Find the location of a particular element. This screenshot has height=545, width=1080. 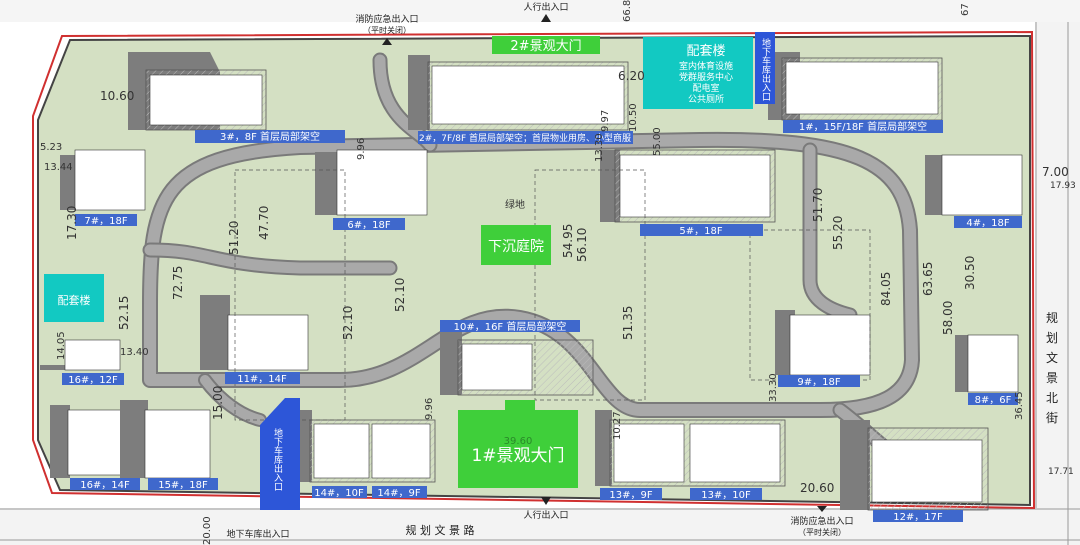

label-building-16a: 16#，12F is located at coordinates (93, 380).